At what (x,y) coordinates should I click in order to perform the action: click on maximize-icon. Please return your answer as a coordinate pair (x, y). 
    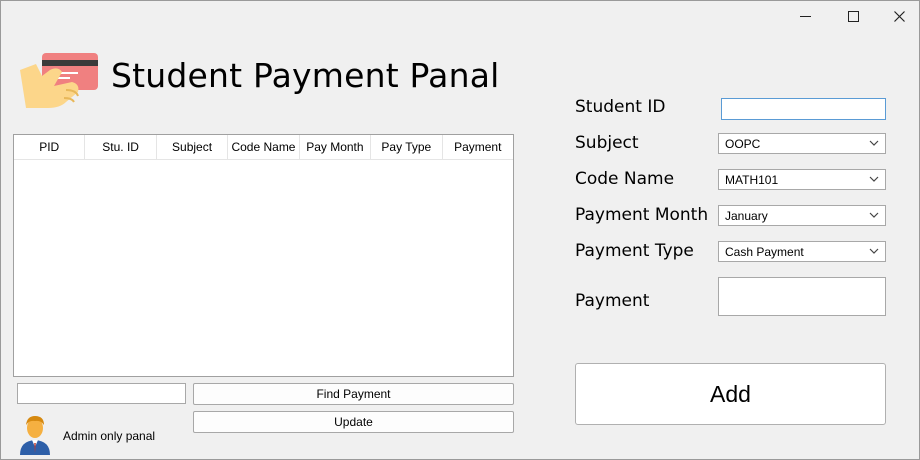
    Looking at the image, I should click on (853, 16).